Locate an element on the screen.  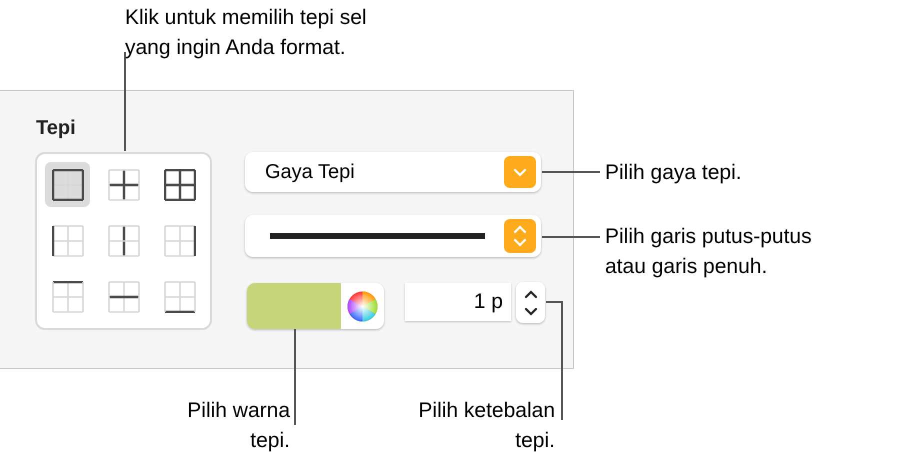
border-button is located at coordinates (67, 184).